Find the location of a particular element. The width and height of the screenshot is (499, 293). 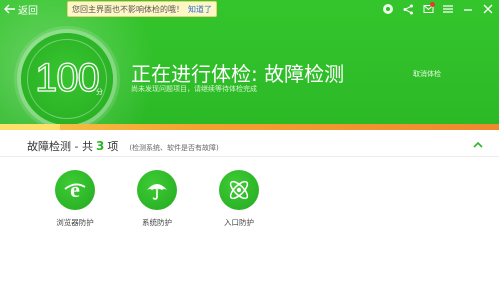

section-title: 故障检测 - 共 3 项 (检测系统、软件是否有故障) is located at coordinates (123, 146).